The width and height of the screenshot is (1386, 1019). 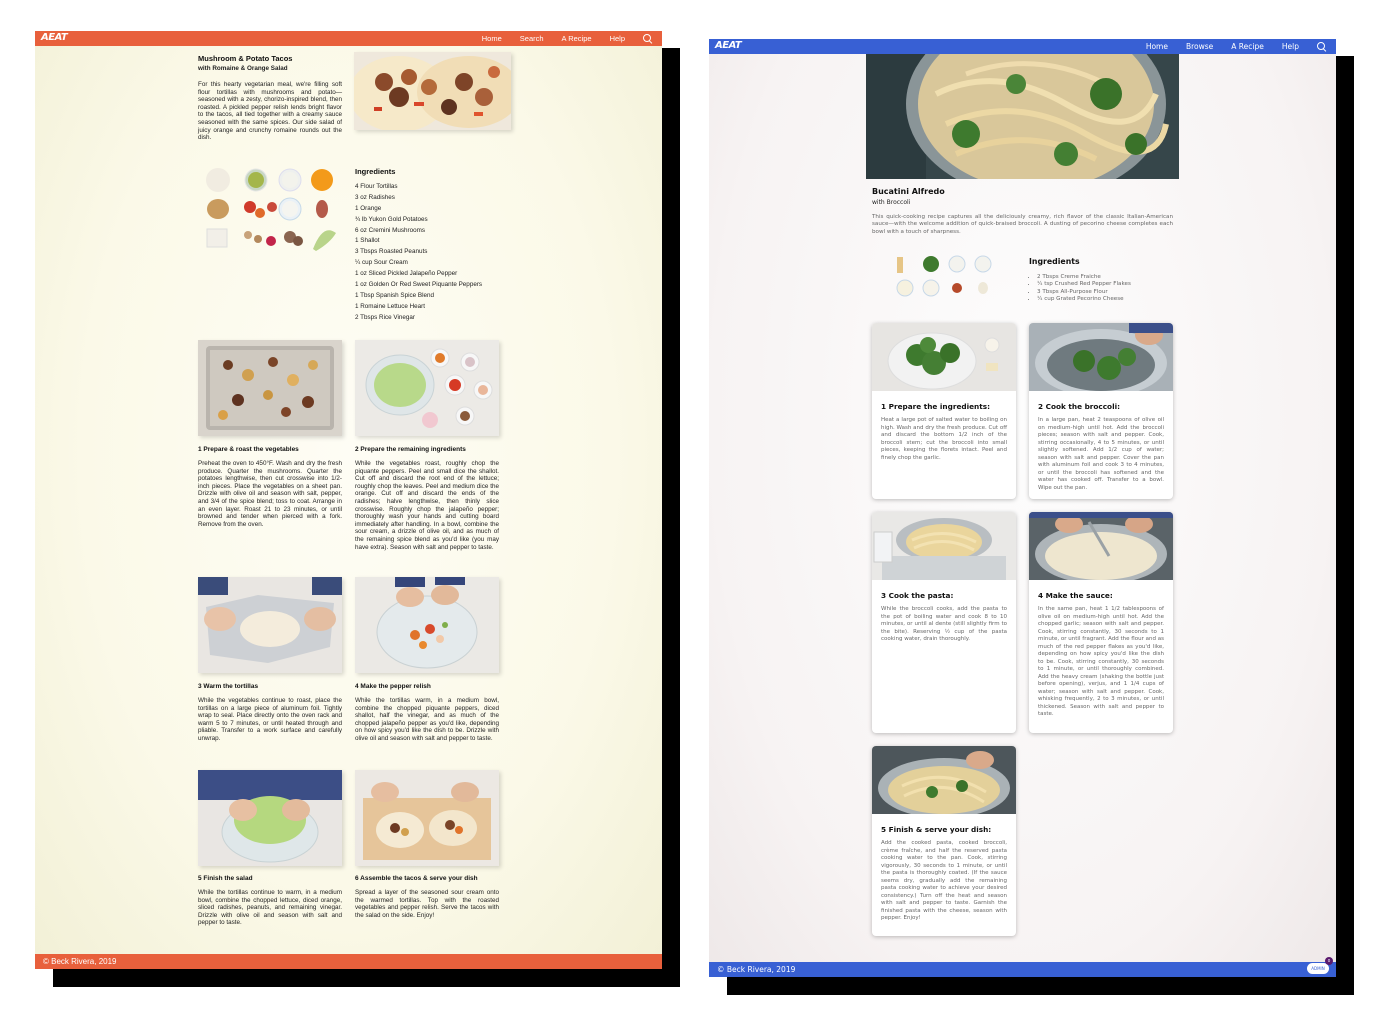 What do you see at coordinates (1022, 46) in the screenshot?
I see `top-nav: AEAT Home Browse A Recipe Help` at bounding box center [1022, 46].